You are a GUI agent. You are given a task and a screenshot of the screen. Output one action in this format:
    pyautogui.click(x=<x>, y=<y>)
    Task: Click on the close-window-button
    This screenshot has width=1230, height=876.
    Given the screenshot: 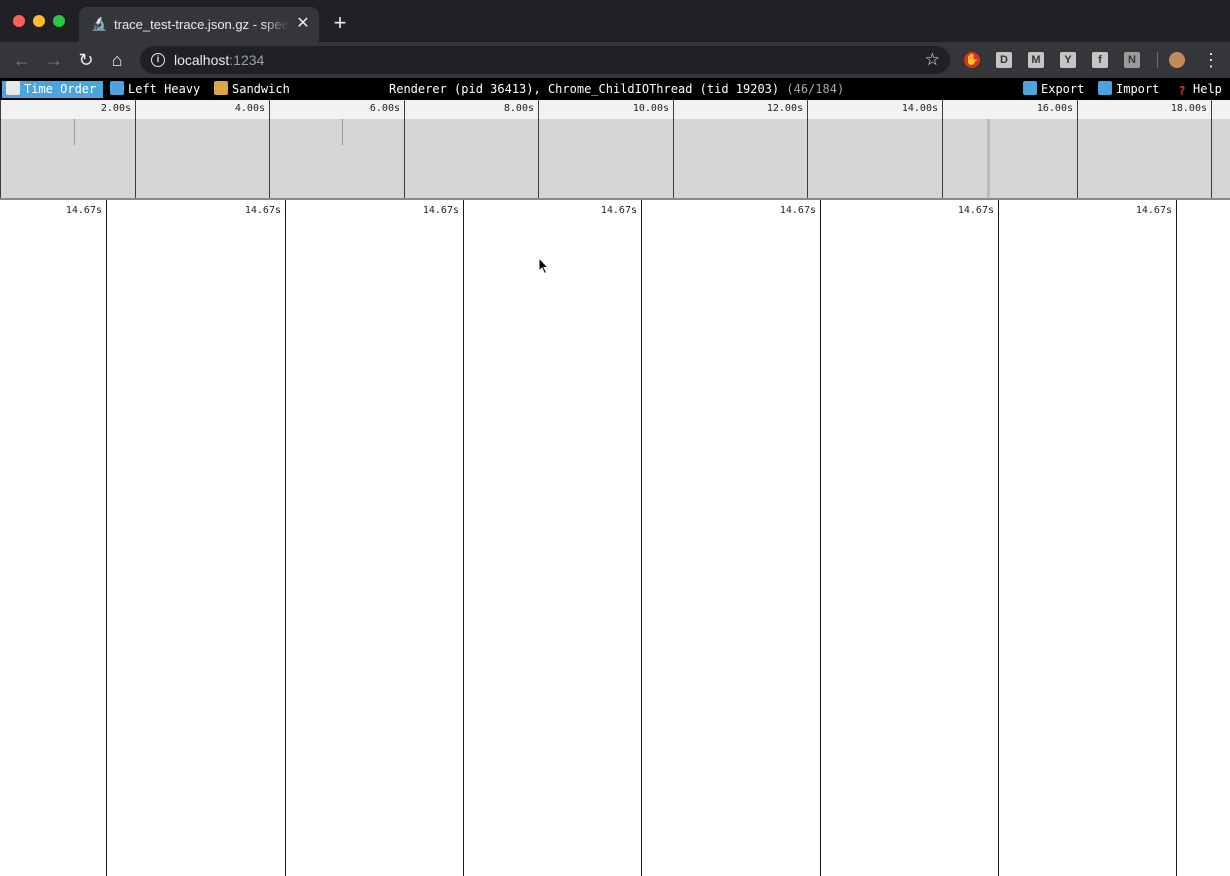 What is the action you would take?
    pyautogui.click(x=19, y=21)
    